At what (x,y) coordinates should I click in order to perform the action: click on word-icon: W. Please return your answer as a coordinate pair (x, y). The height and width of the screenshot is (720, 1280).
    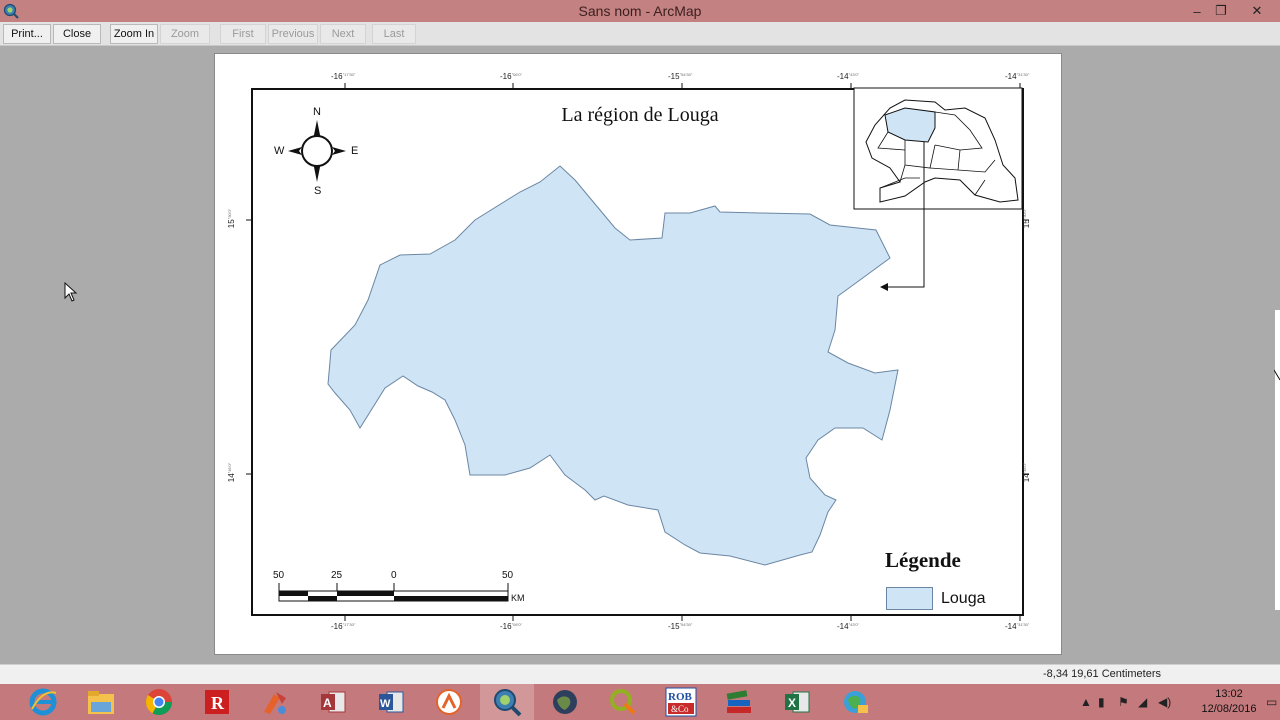
    Looking at the image, I should click on (391, 702).